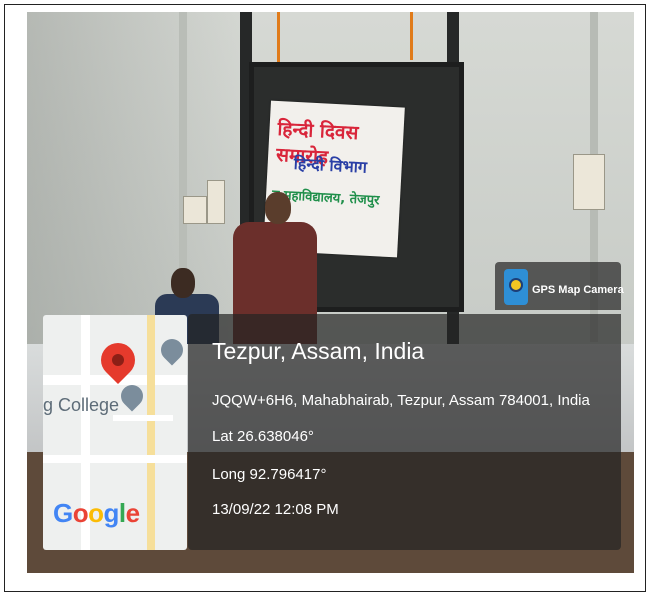 Image resolution: width=652 pixels, height=598 pixels. I want to click on map-pin-icon, so click(171, 350).